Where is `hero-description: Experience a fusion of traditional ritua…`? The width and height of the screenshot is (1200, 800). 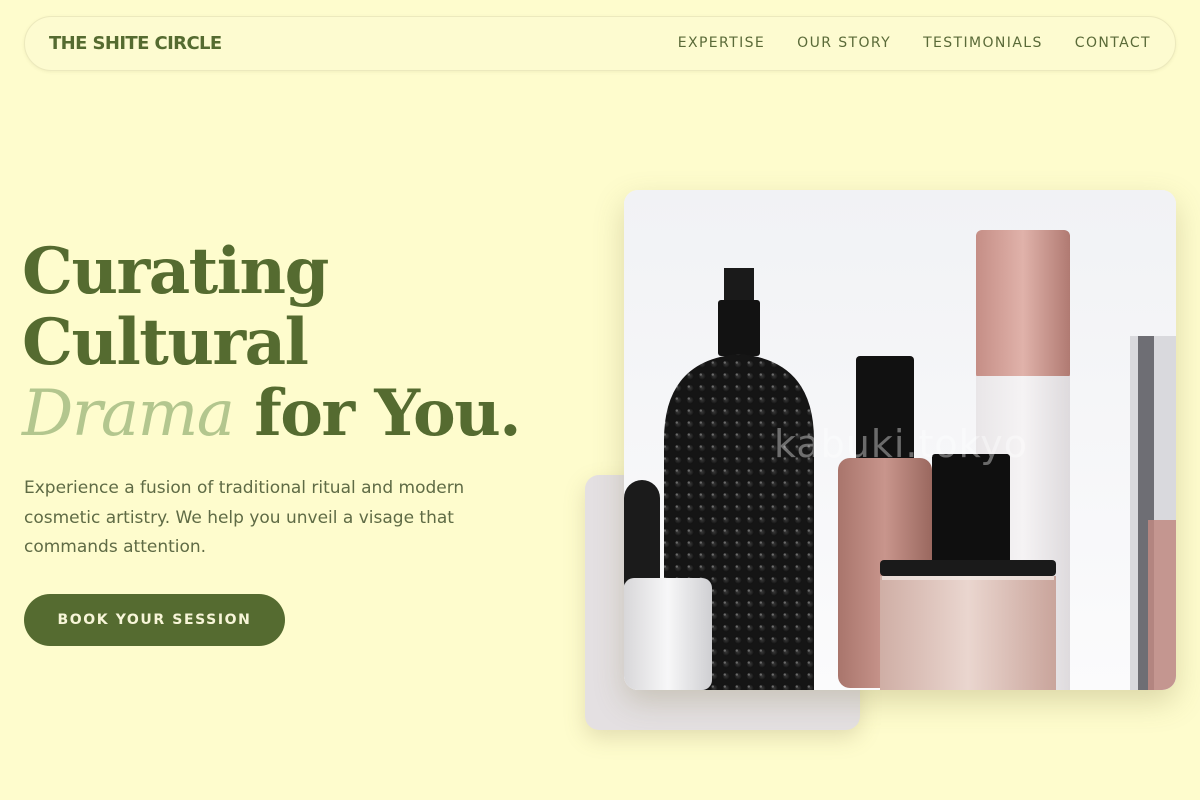 hero-description: Experience a fusion of traditional ritua… is located at coordinates (244, 517).